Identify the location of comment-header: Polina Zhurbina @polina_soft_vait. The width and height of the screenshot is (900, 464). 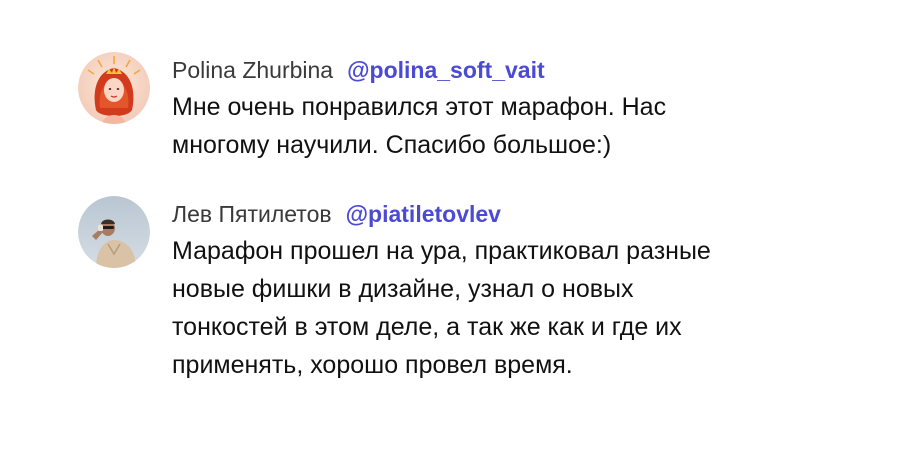
(452, 70).